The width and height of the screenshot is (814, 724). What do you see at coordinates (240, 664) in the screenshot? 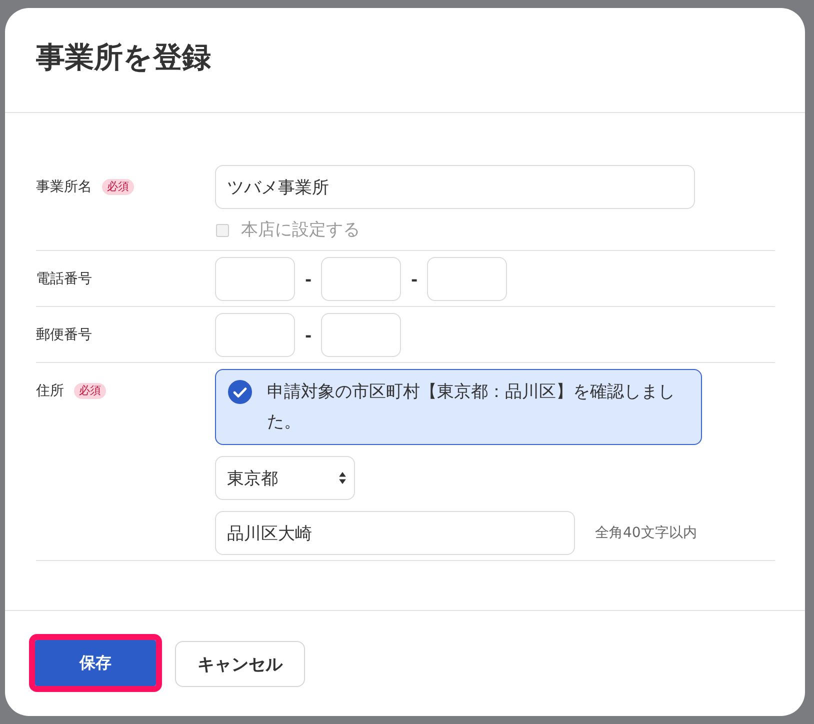
I see `cancel-button: キャンセル` at bounding box center [240, 664].